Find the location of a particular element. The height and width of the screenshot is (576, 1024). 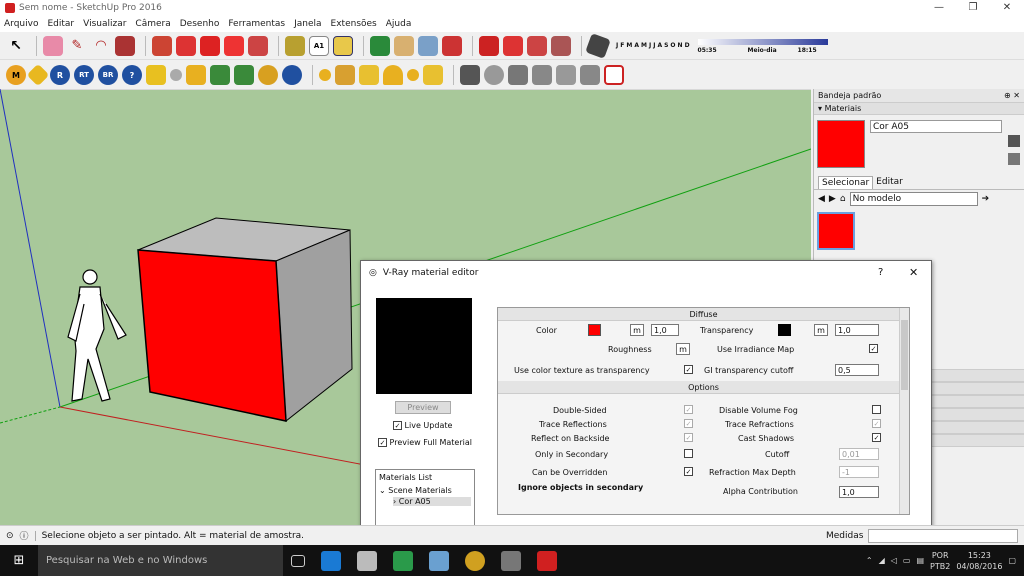

tray-pin-icon: ⊕ is located at coordinates (1007, 95).